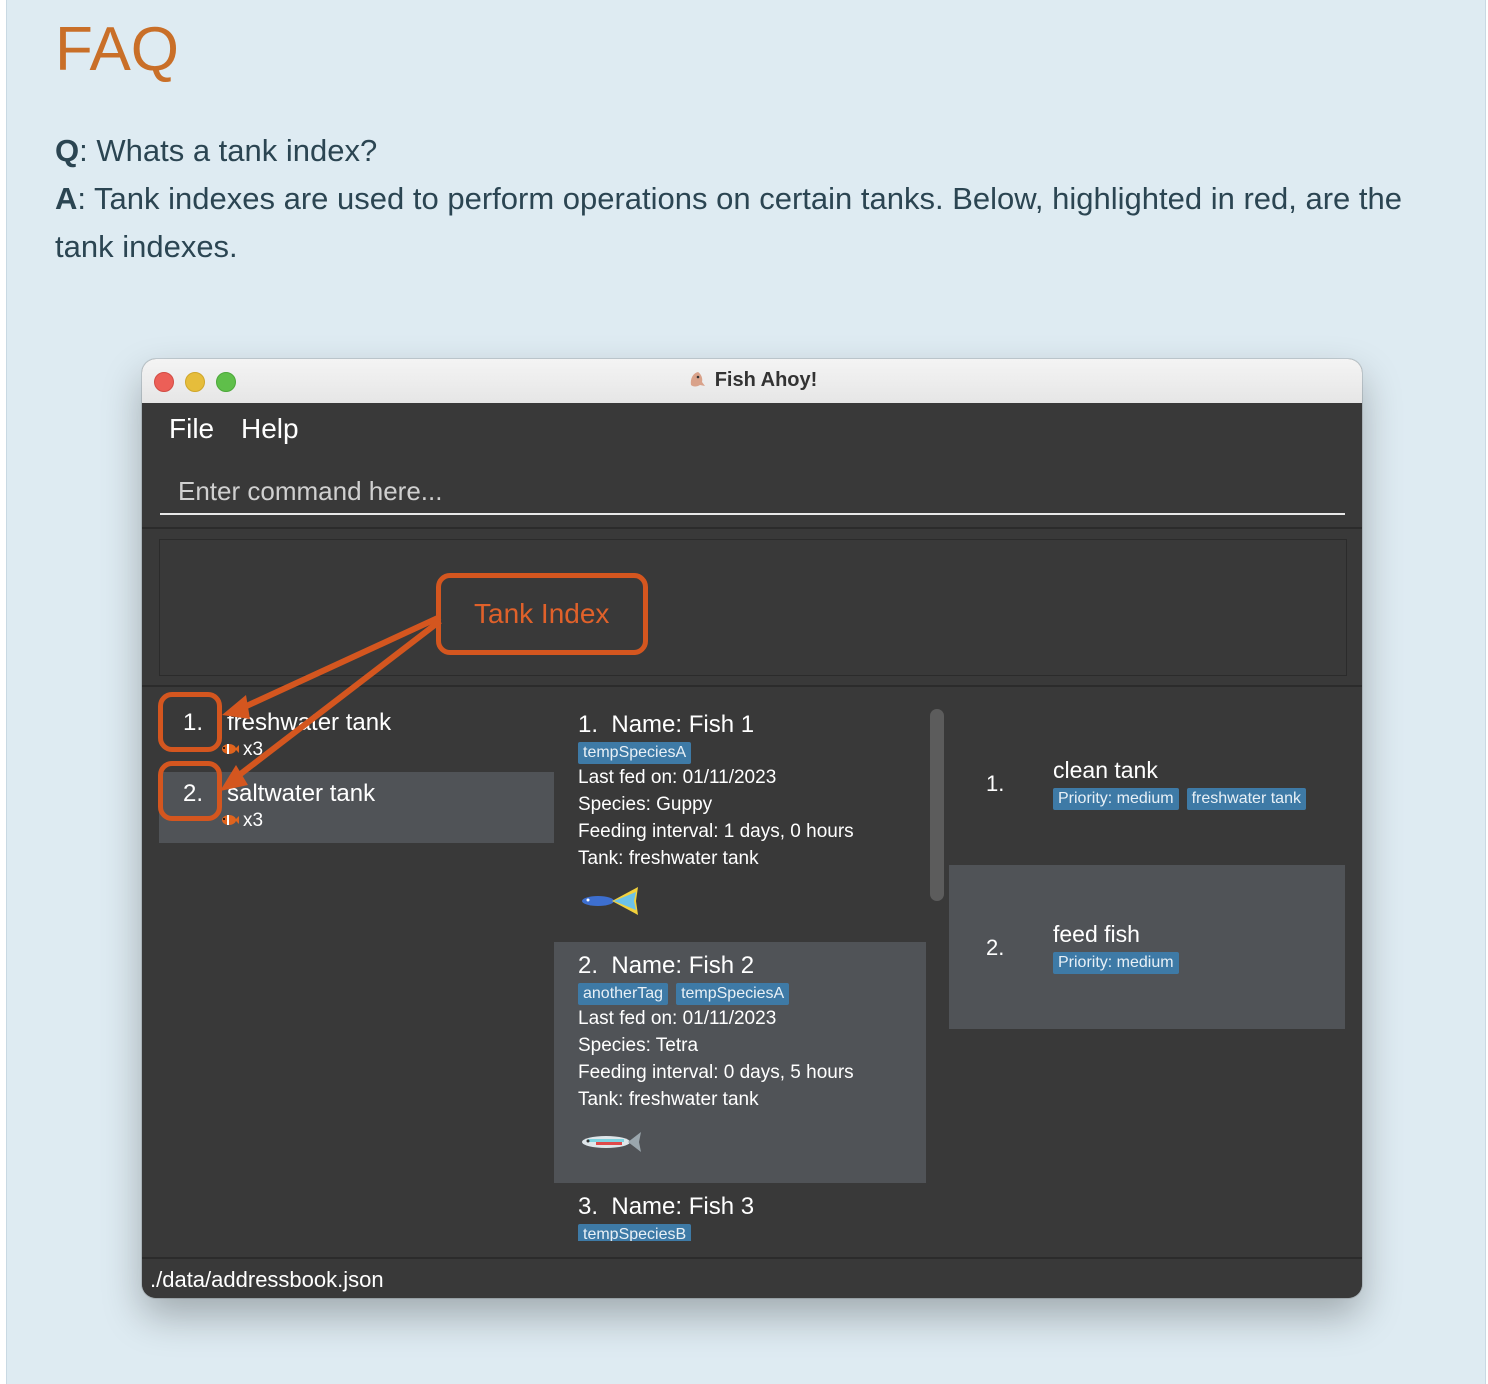 This screenshot has width=1488, height=1384. Describe the element at coordinates (716, 831) in the screenshot. I see `fish-feeding-interval: Feeding interval: 1 days, 0 hours` at that location.